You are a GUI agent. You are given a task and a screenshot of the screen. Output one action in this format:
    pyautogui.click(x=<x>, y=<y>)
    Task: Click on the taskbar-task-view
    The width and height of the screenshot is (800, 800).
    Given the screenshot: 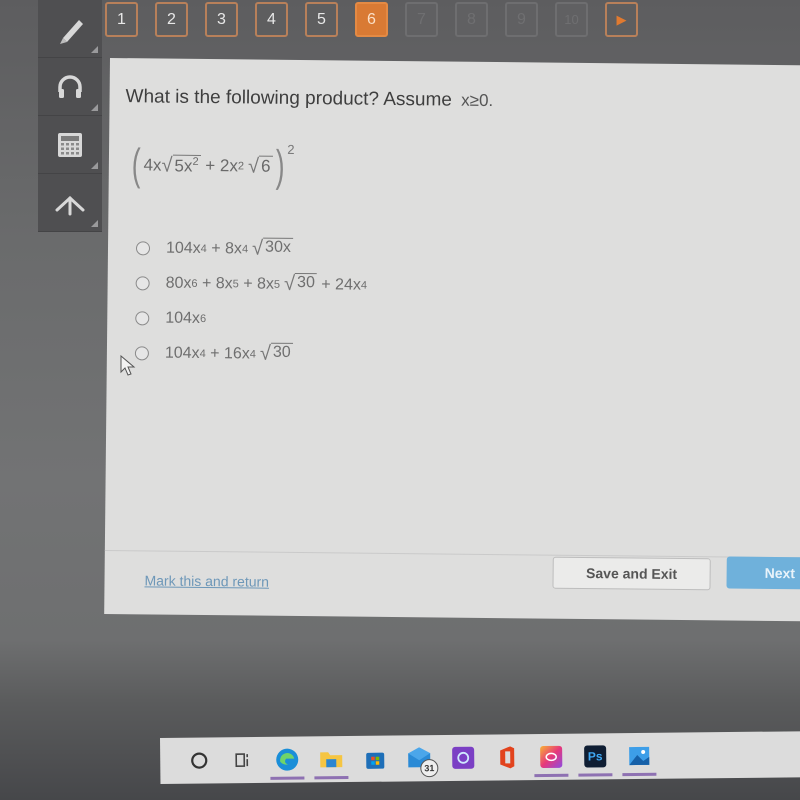 What is the action you would take?
    pyautogui.click(x=243, y=760)
    